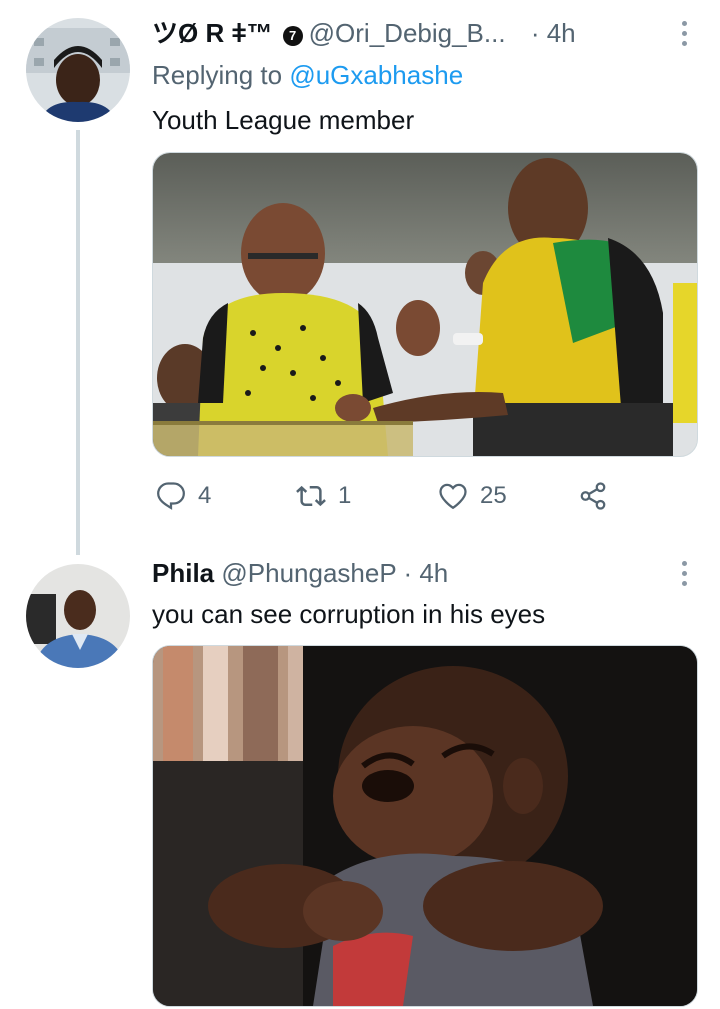  I want to click on display-name: ツØ R ǂ™, so click(212, 33).